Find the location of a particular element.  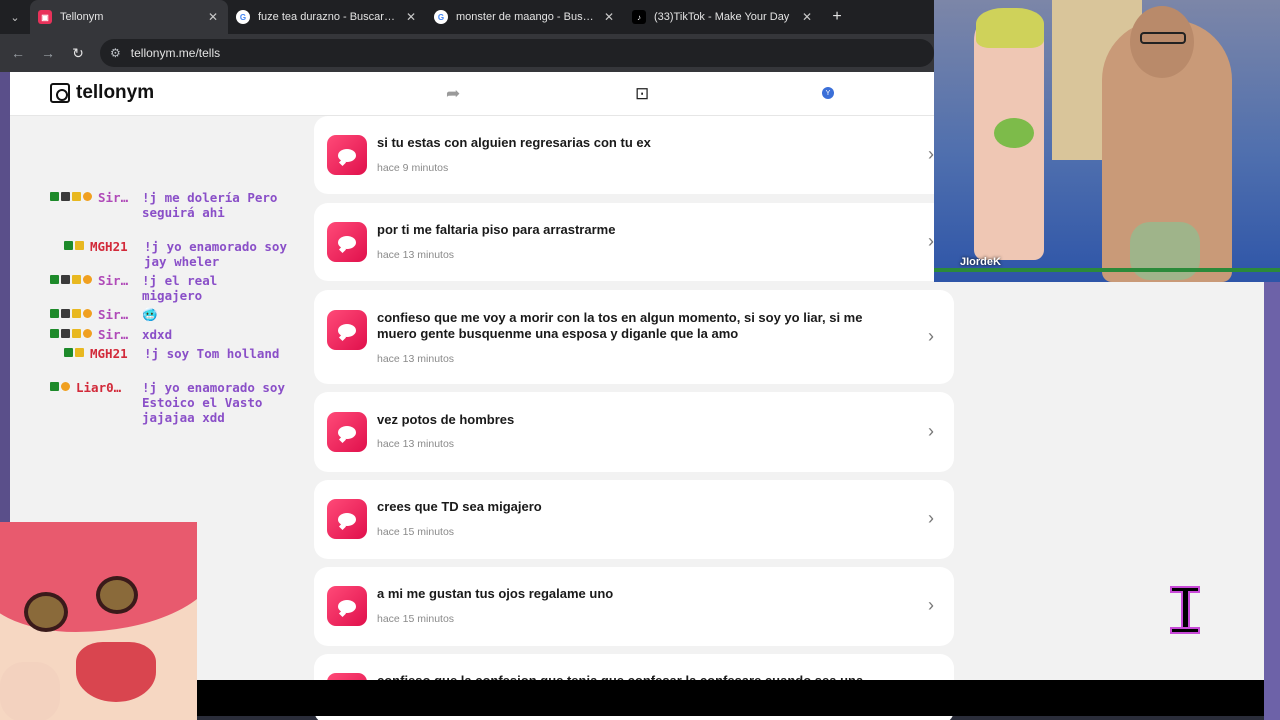

top-navigation: tellonym ➦ ⊡ Y is located at coordinates (472, 94).